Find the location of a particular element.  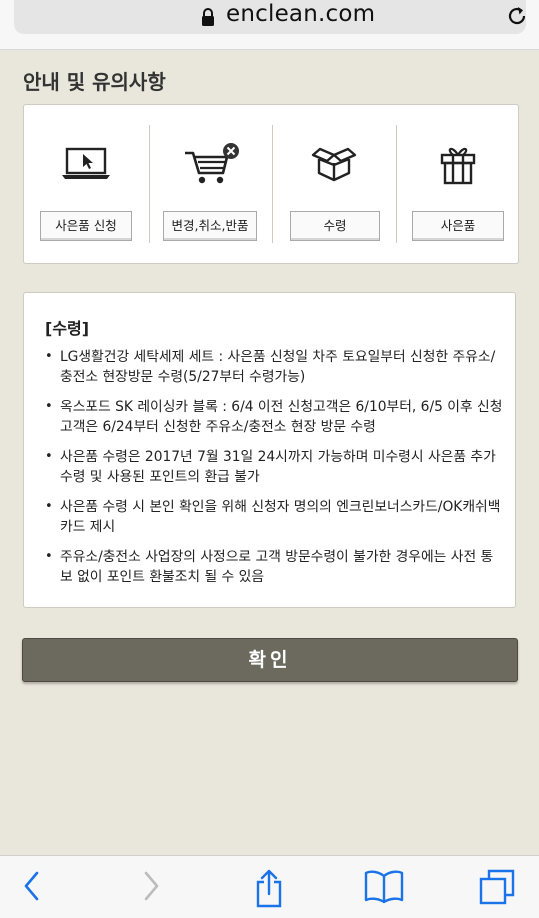

cart-remove-icon is located at coordinates (211, 168).